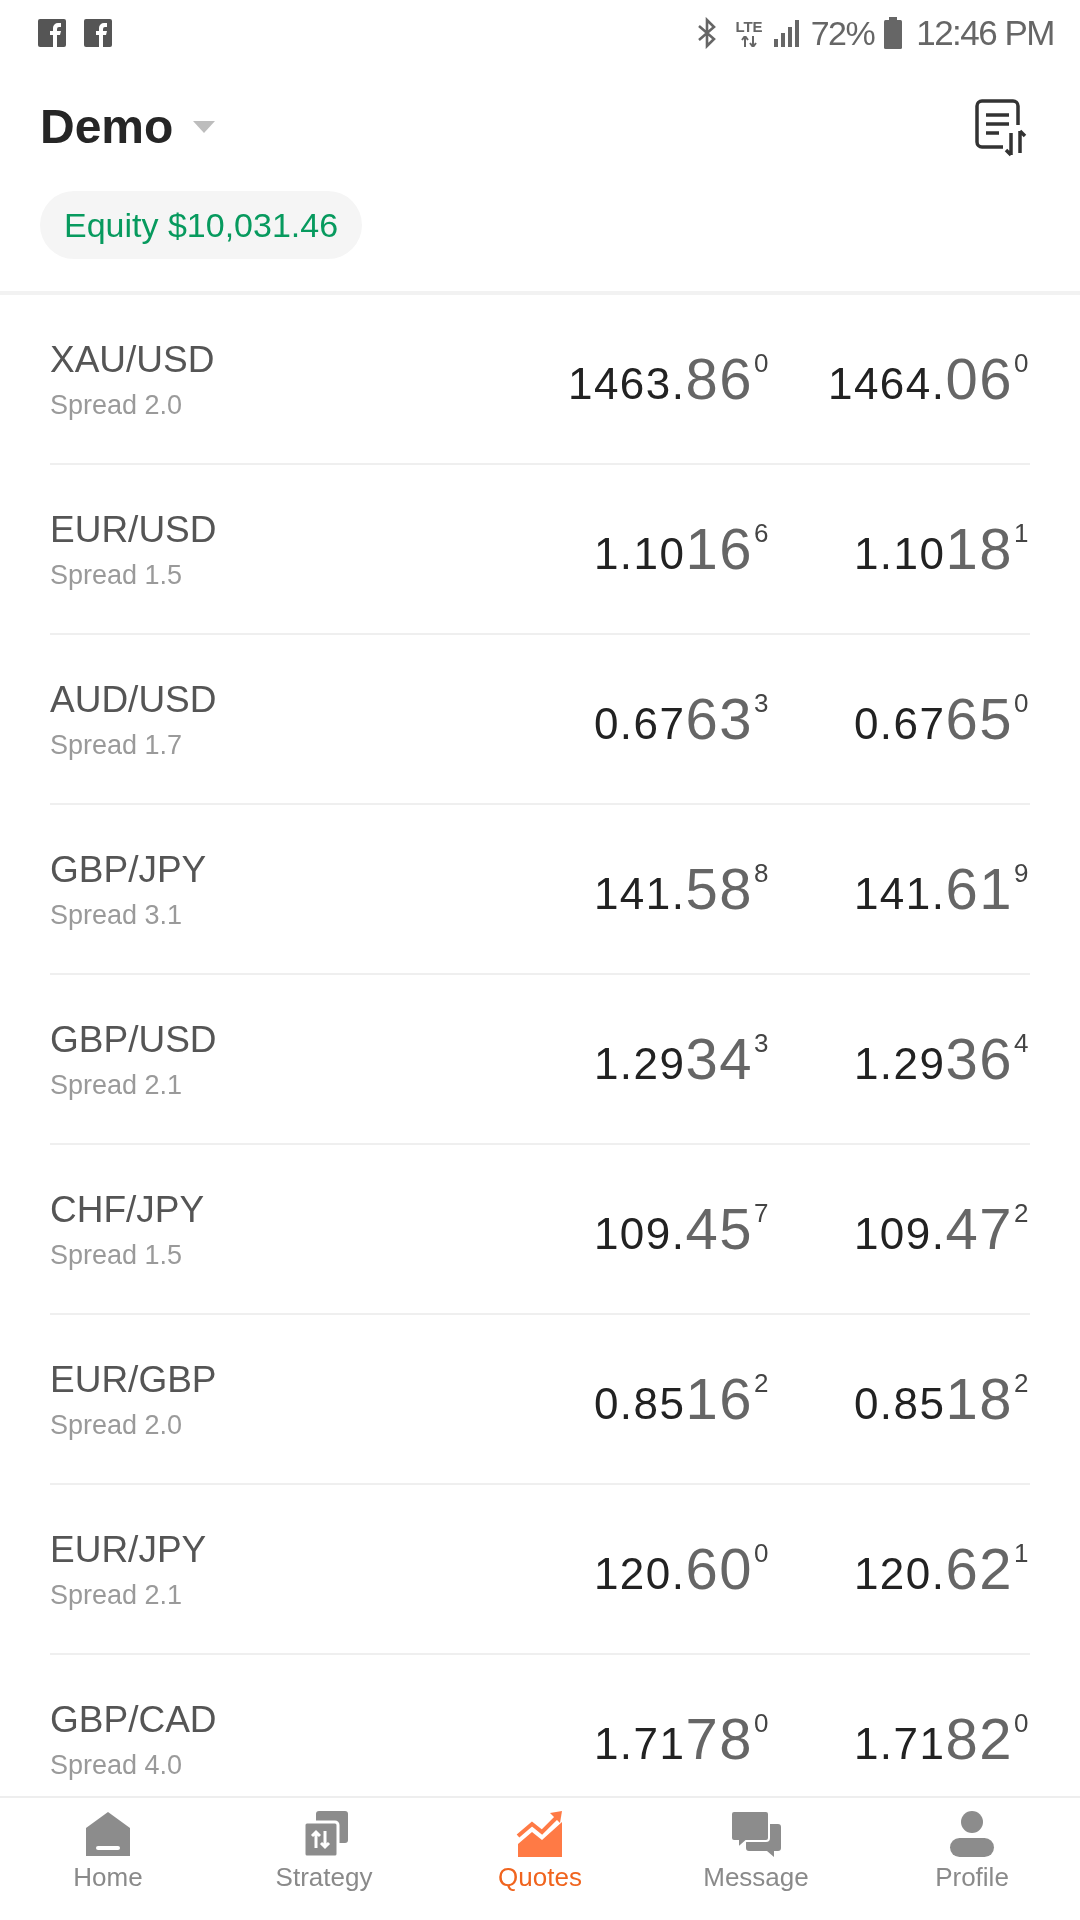  What do you see at coordinates (786, 32) in the screenshot?
I see `signal-icon` at bounding box center [786, 32].